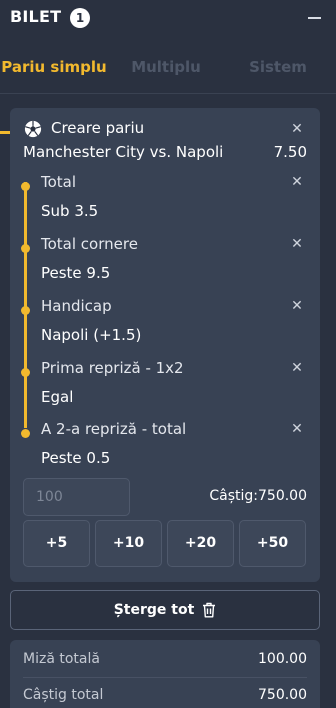  I want to click on selection-item: Total cornere Peste 9.5 ✕, so click(165, 266).